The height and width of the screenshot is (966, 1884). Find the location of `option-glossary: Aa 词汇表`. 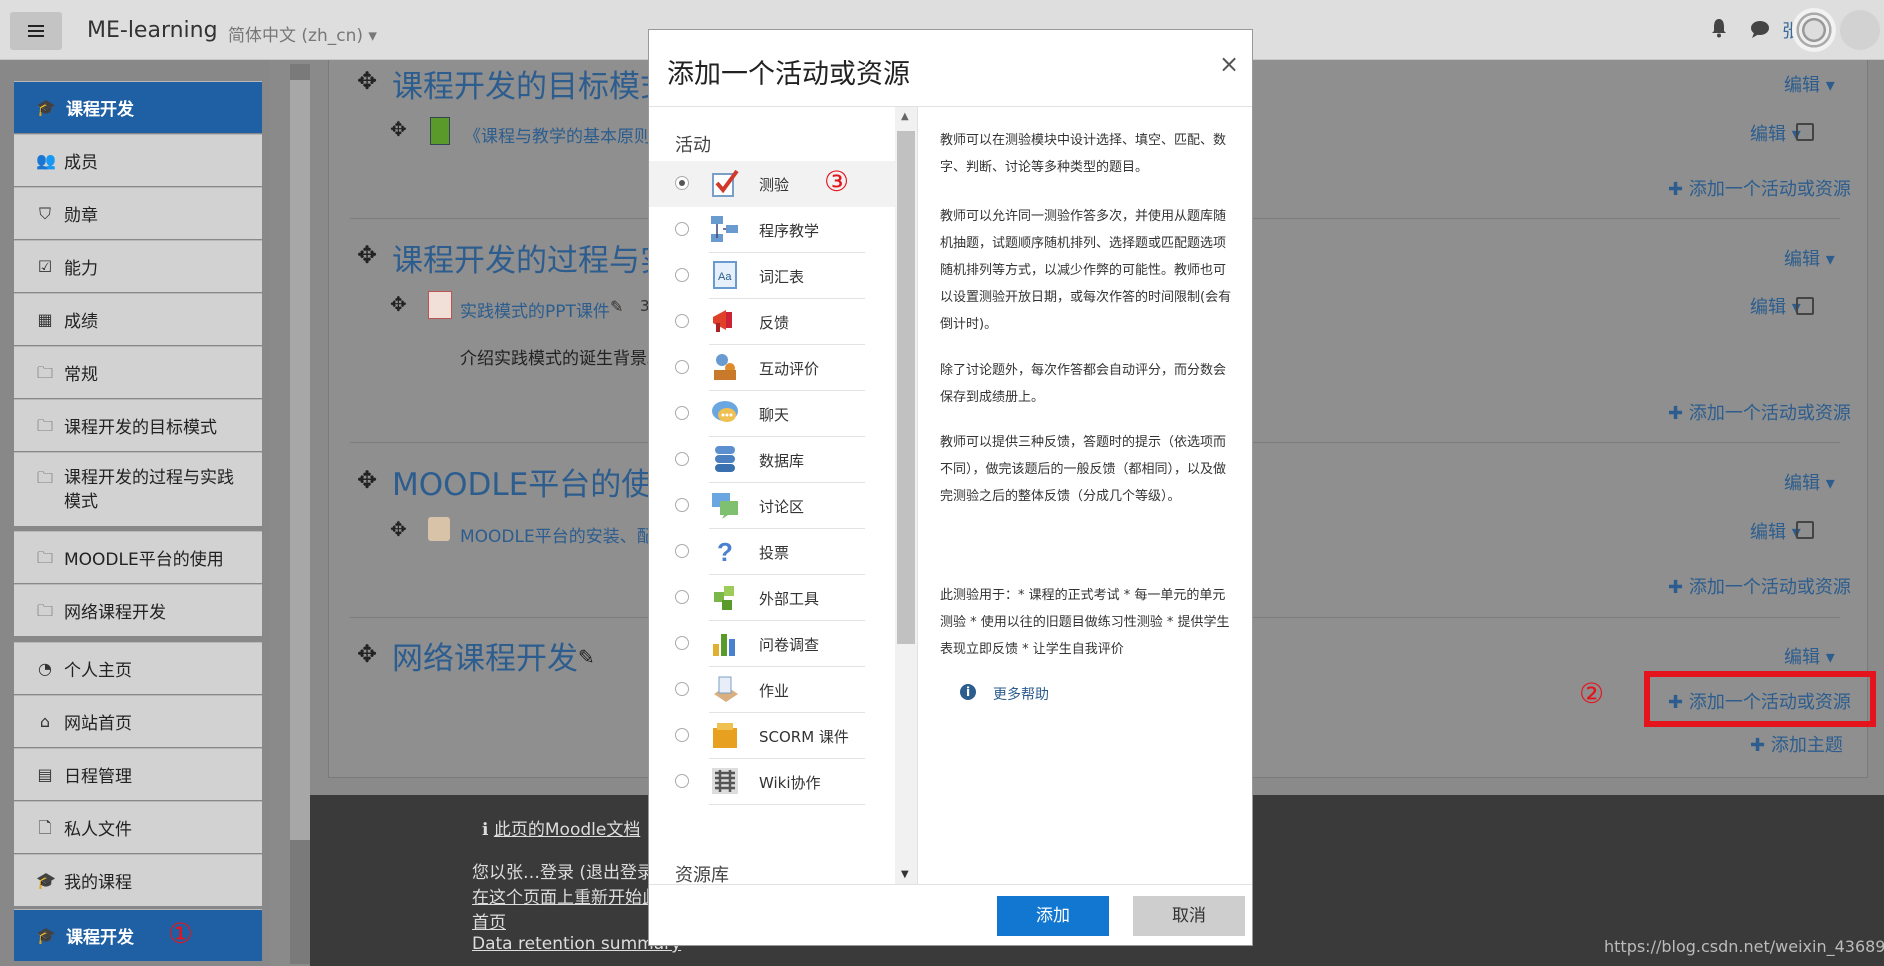

option-glossary: Aa 词汇表 is located at coordinates (757, 276).